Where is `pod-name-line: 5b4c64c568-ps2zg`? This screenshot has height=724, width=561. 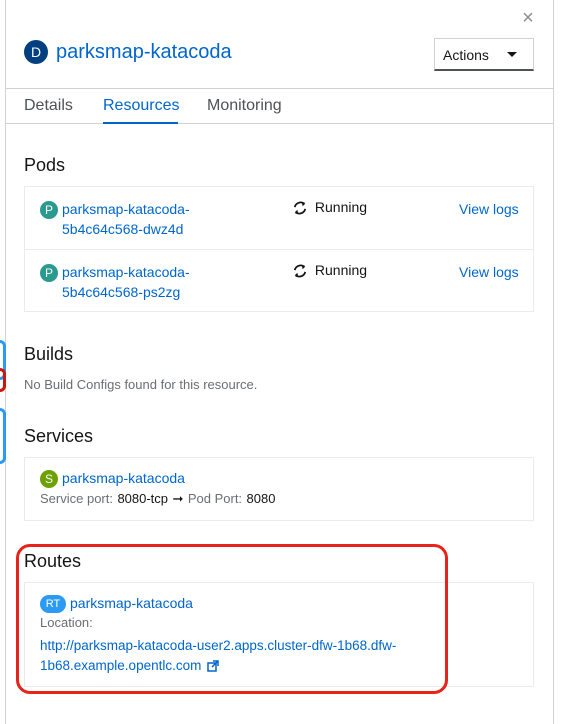
pod-name-line: 5b4c64c568-ps2zg is located at coordinates (121, 292).